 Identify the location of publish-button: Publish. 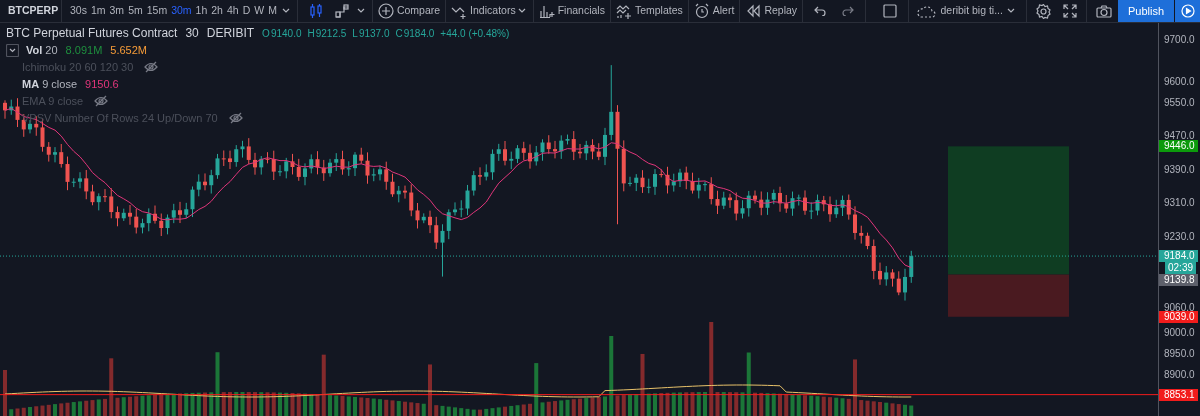
(1145, 11).